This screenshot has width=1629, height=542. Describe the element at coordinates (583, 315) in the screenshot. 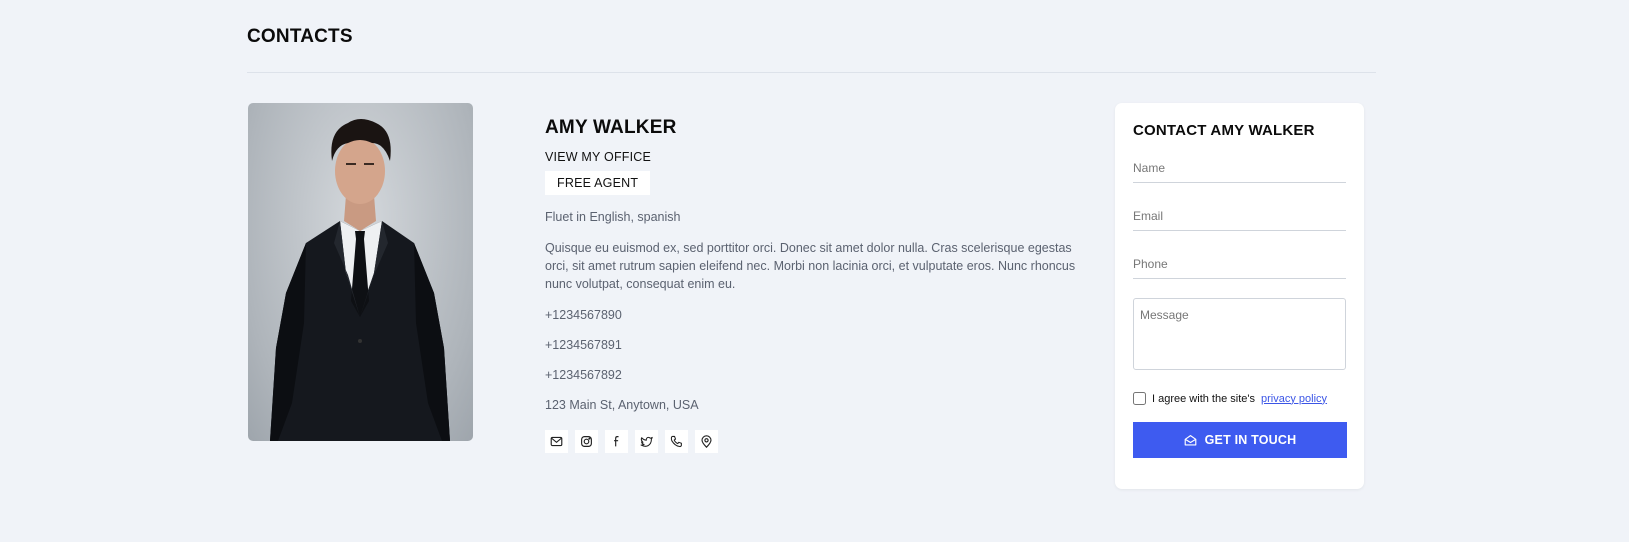

I see `agent-phone-1: +1234567890` at that location.